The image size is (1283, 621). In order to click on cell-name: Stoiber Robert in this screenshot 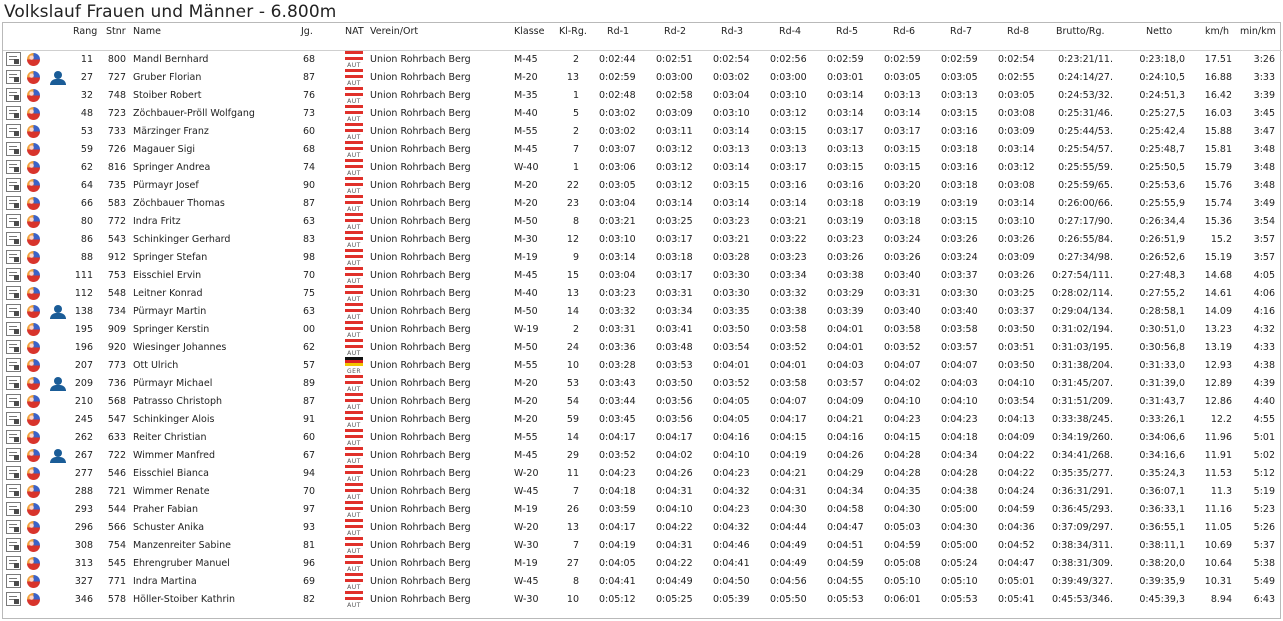, I will do `click(167, 95)`.